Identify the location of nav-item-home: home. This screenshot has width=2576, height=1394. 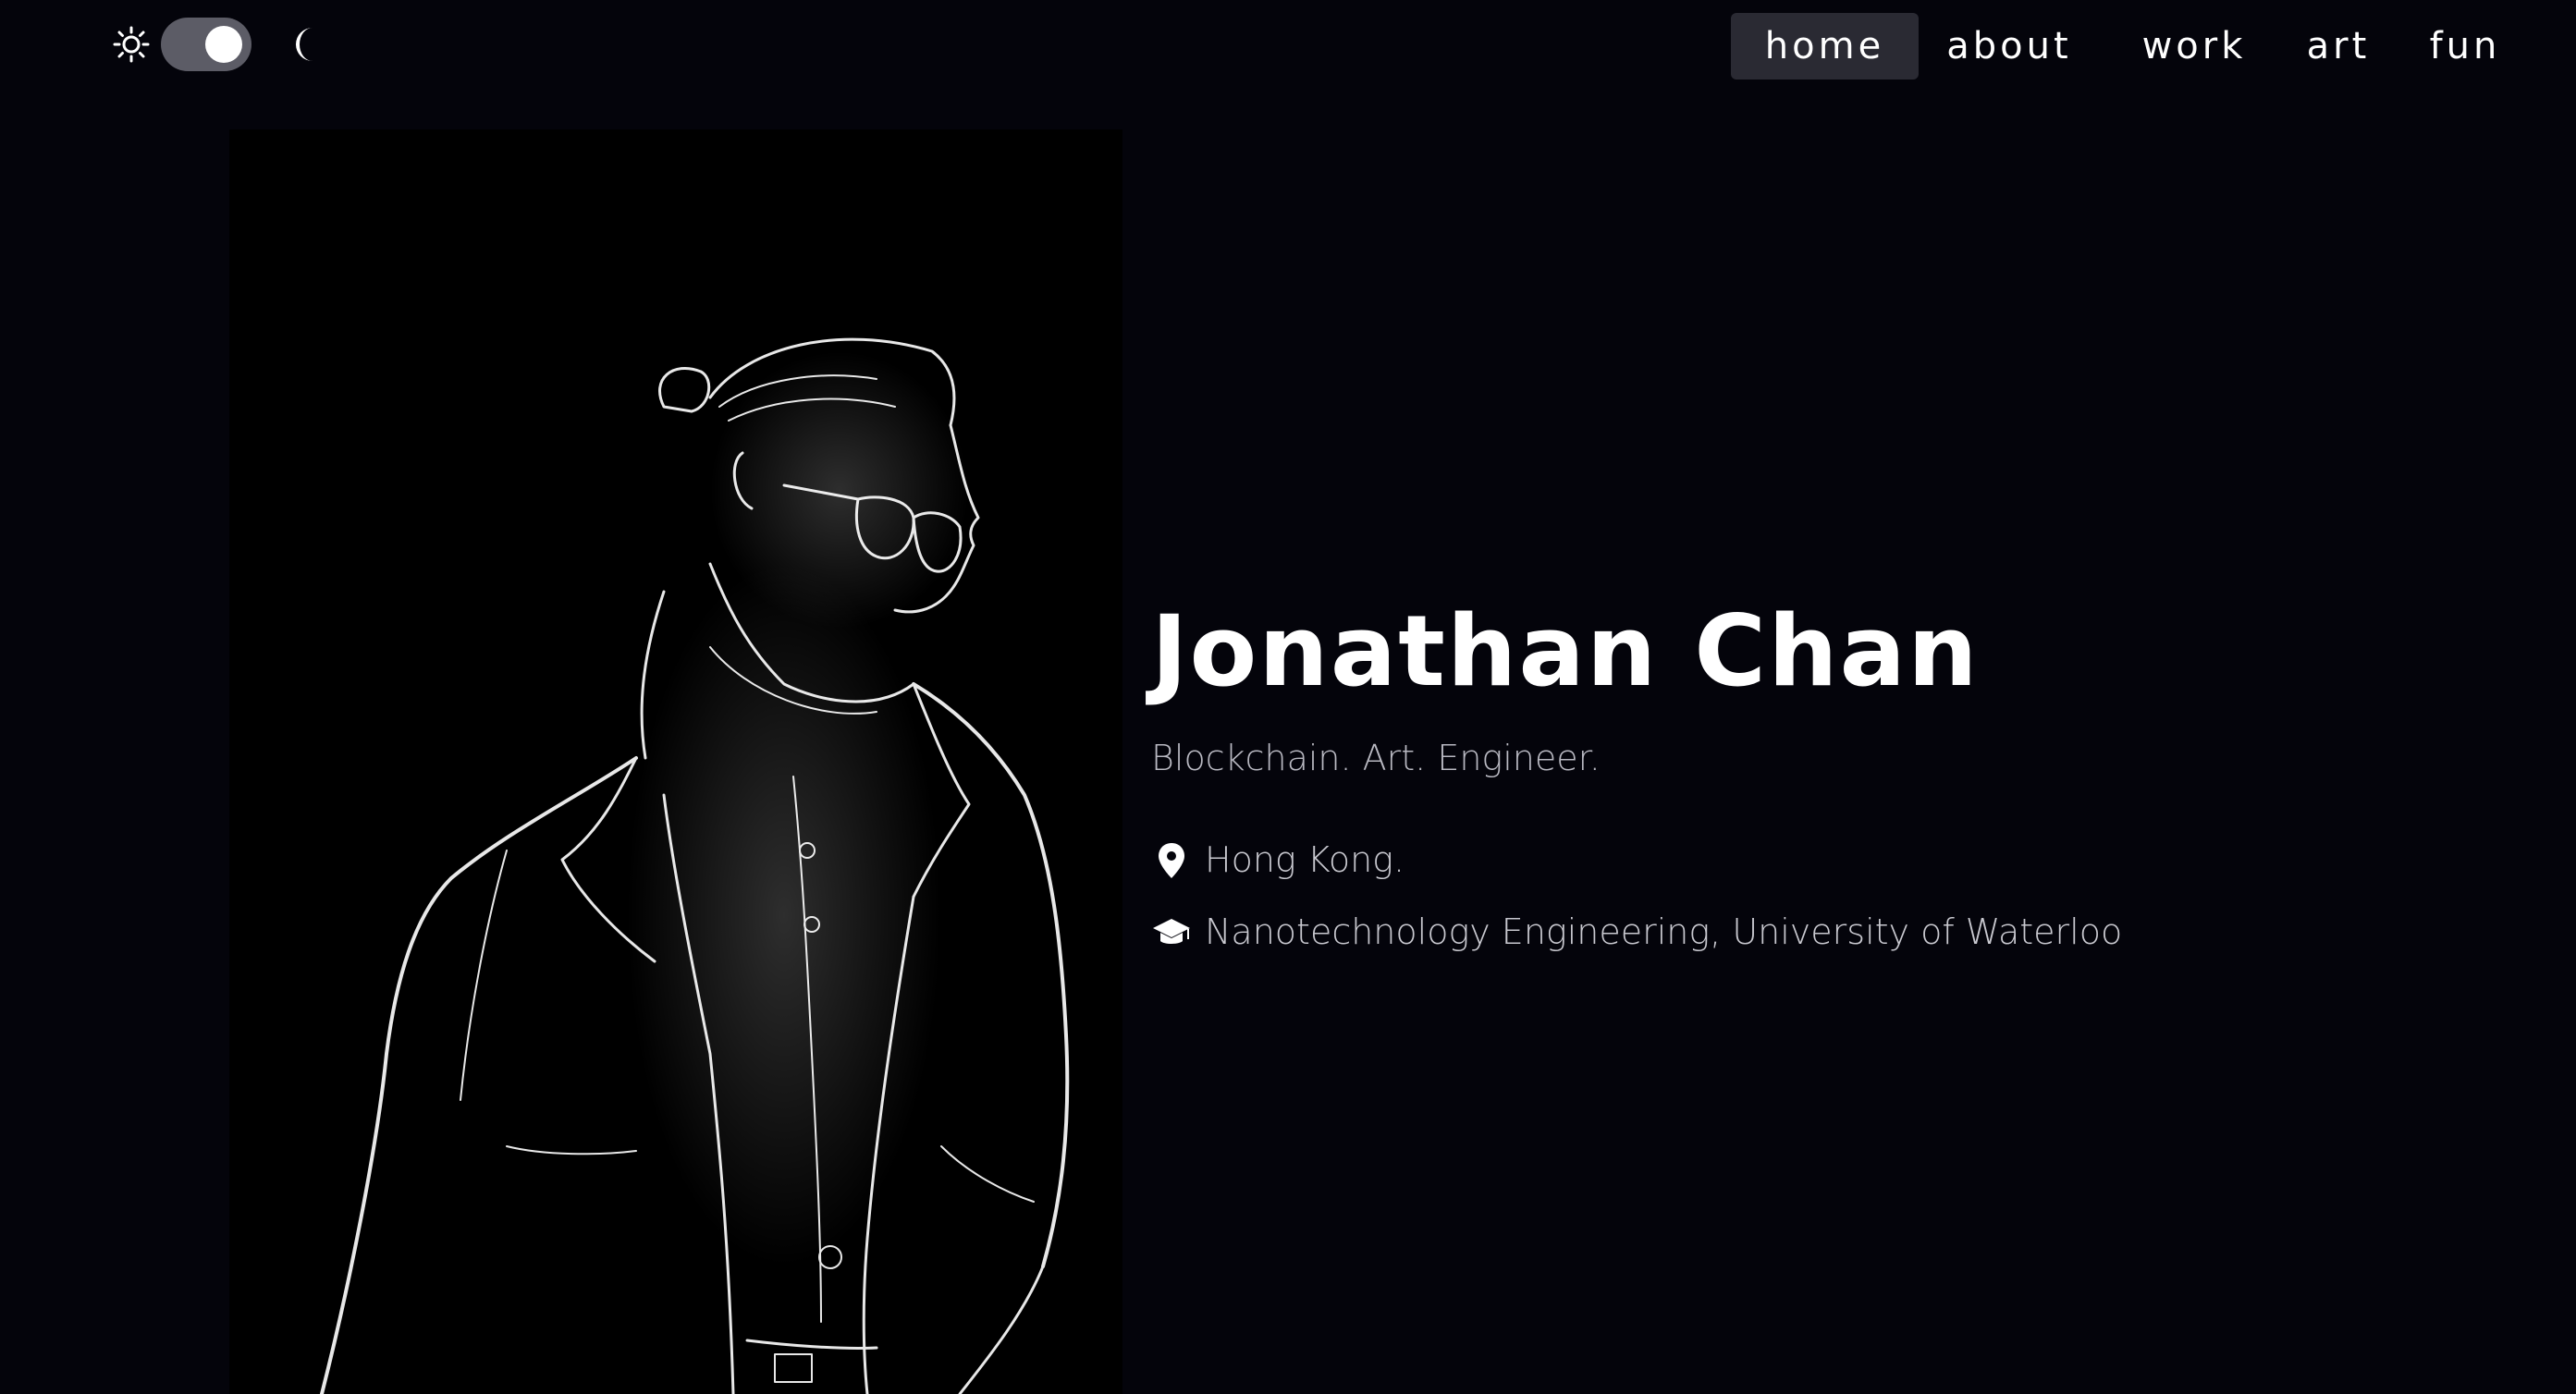
(1825, 46).